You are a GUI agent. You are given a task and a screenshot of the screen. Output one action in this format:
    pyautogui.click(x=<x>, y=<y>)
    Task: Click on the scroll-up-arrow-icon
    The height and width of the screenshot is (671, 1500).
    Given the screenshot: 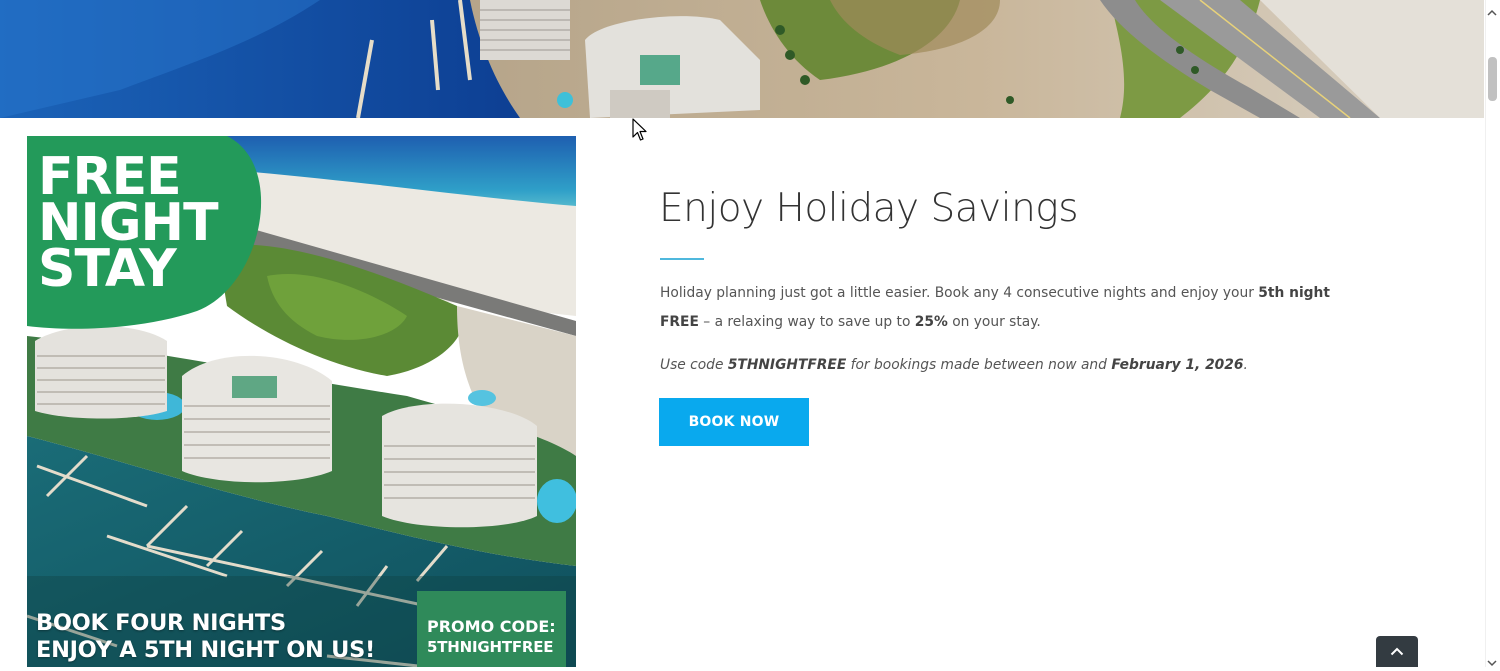 What is the action you would take?
    pyautogui.click(x=1492, y=11)
    